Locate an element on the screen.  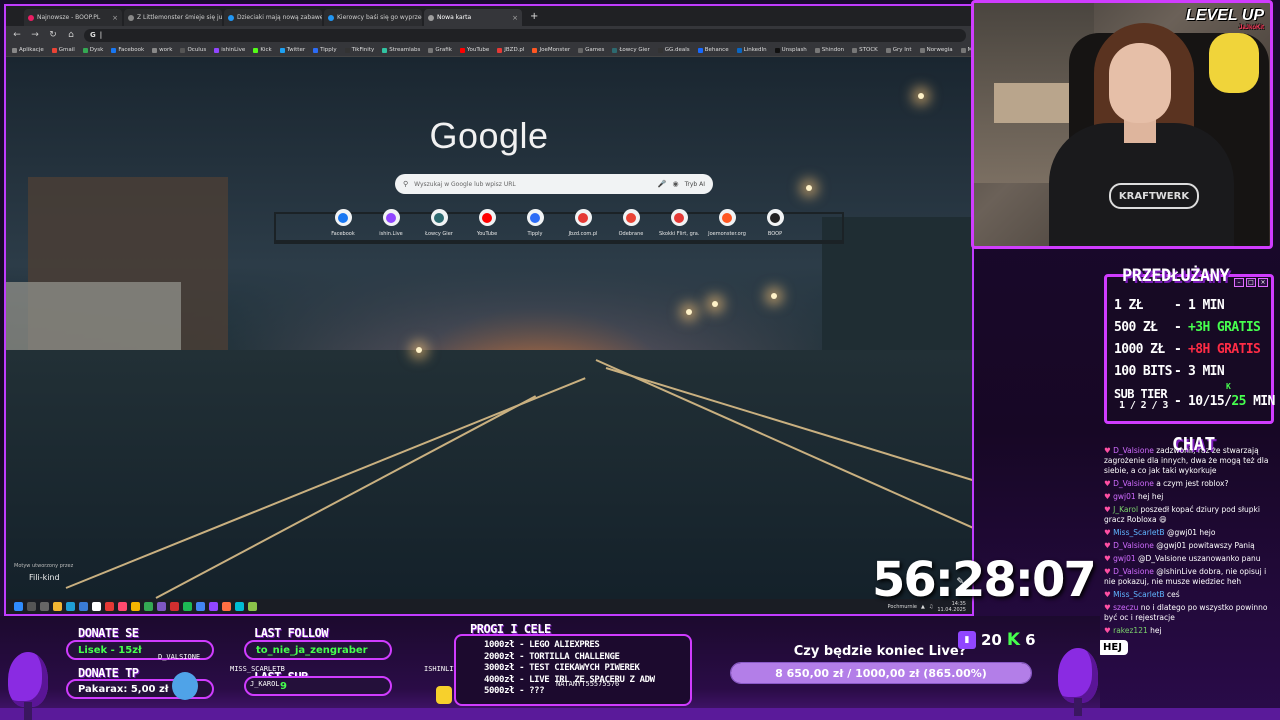
bookmark-label: Oculus is located at coordinates (197, 50).